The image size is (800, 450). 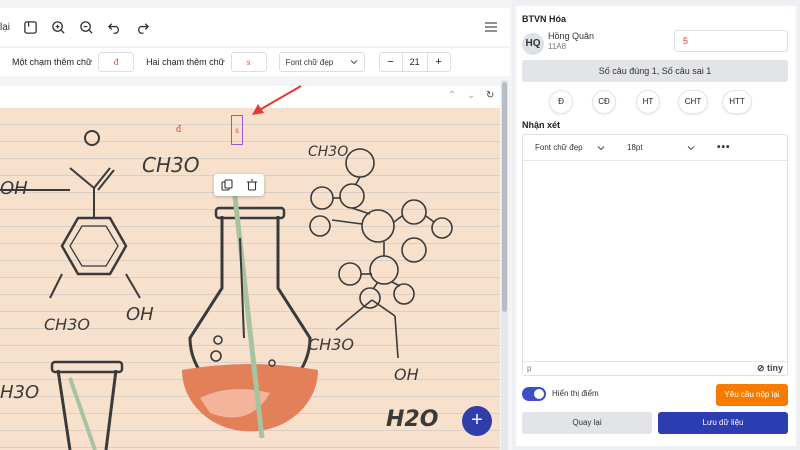 I want to click on chevron-down-icon: ⌄, so click(x=471, y=95).